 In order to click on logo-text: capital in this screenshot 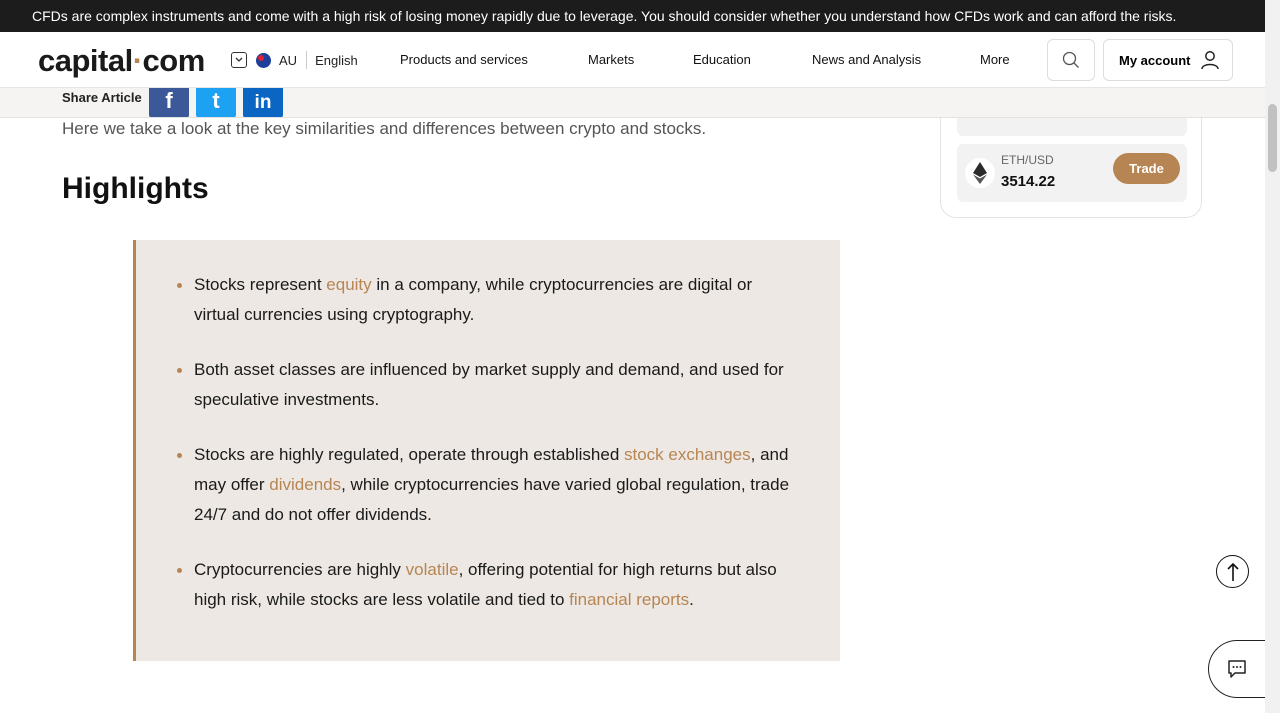, I will do `click(85, 60)`.